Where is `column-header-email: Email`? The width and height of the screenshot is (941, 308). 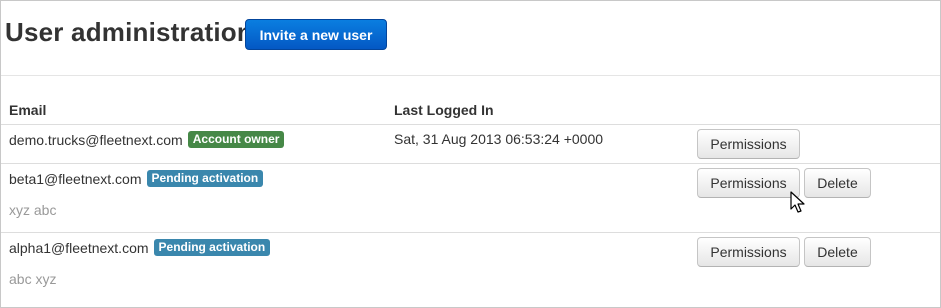 column-header-email: Email is located at coordinates (28, 110).